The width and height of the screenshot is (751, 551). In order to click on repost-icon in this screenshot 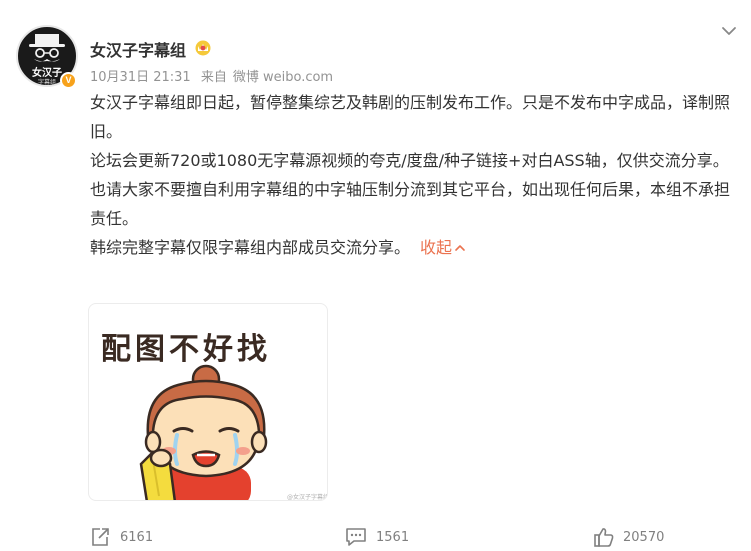, I will do `click(100, 537)`.